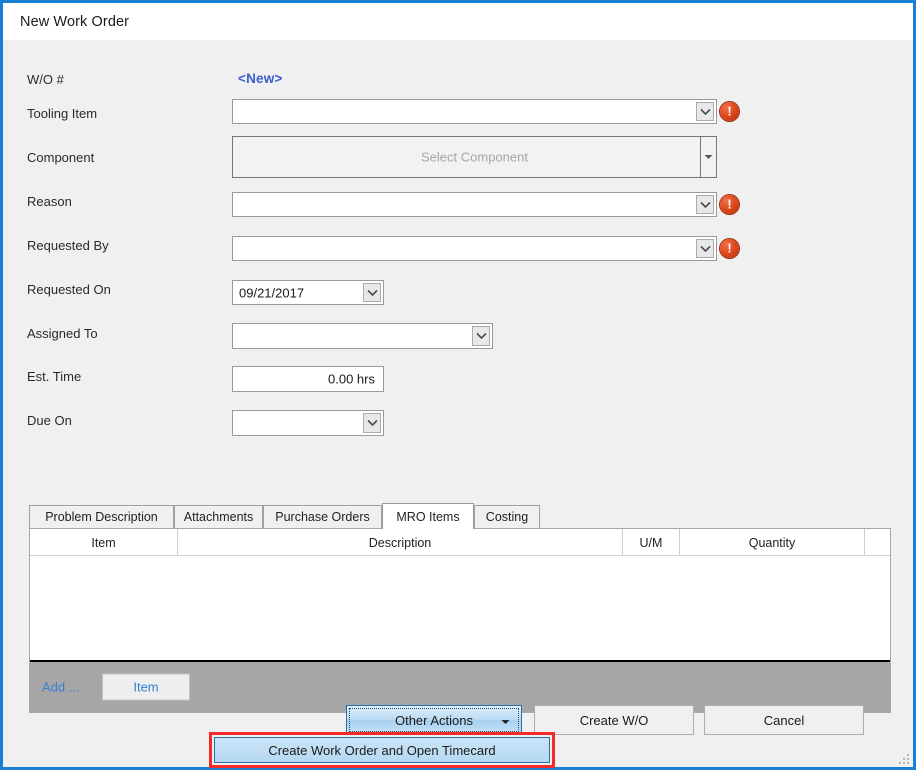  I want to click on assigned-to-combobox, so click(362, 336).